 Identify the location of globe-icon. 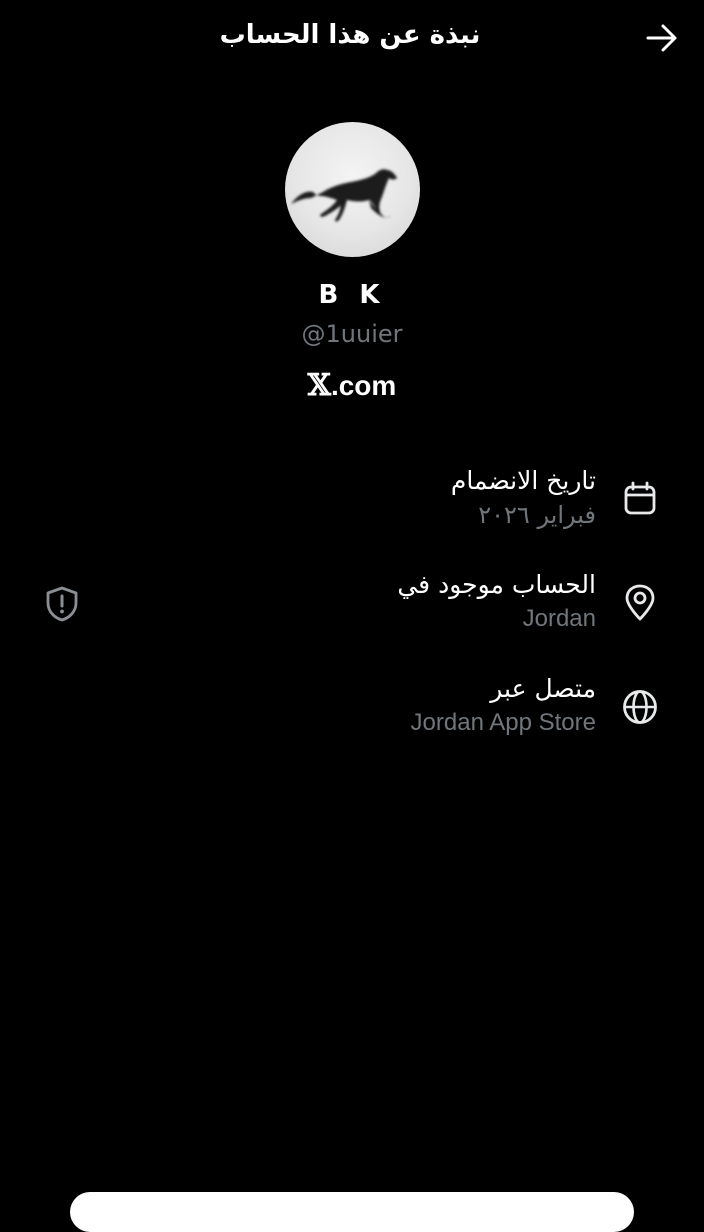
(640, 707).